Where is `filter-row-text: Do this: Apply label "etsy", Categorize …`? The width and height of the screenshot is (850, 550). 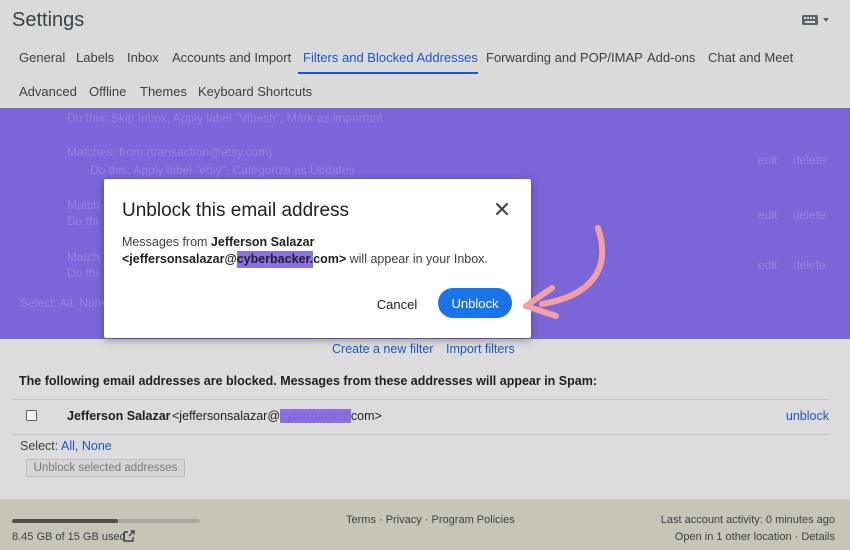
filter-row-text: Do this: Apply label "etsy", Categorize … is located at coordinates (222, 170).